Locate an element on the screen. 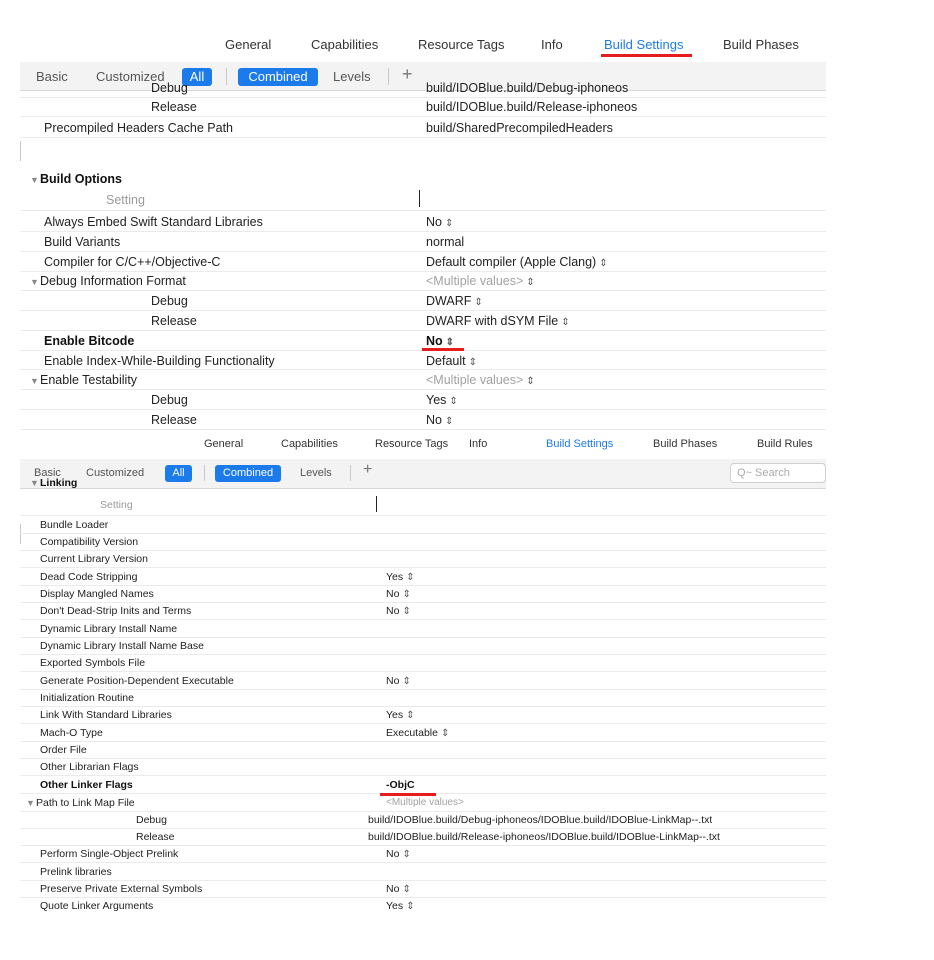  table-row: Display Mangled Names No ⇕ is located at coordinates (423, 594).